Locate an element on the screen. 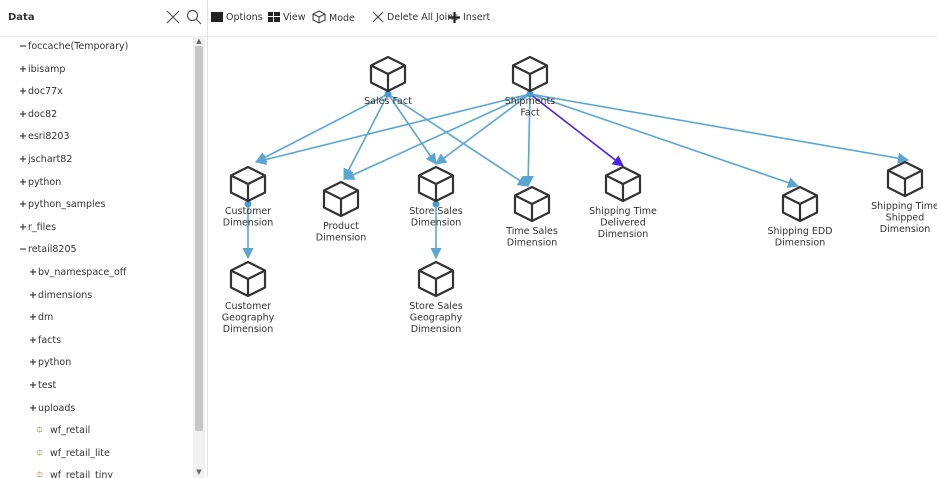 The height and width of the screenshot is (478, 937). node-ship-edd: Shipping EDDDimension is located at coordinates (800, 217).